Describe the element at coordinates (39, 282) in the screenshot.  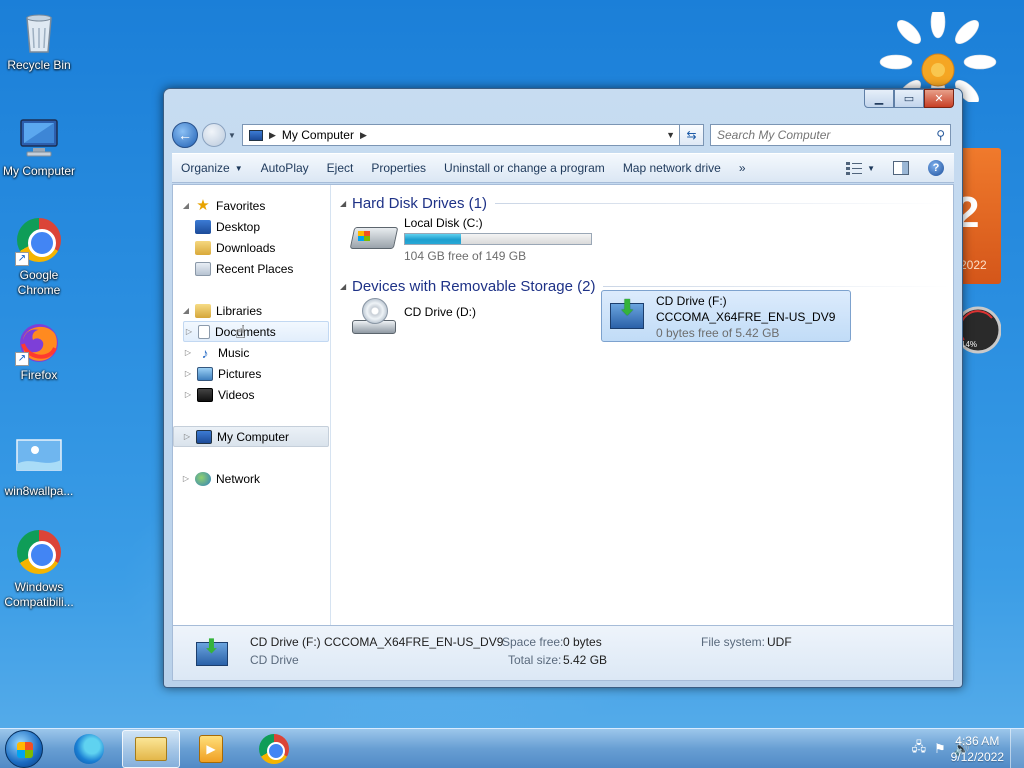
I see `desktop-icon-label: Google Chrome` at that location.